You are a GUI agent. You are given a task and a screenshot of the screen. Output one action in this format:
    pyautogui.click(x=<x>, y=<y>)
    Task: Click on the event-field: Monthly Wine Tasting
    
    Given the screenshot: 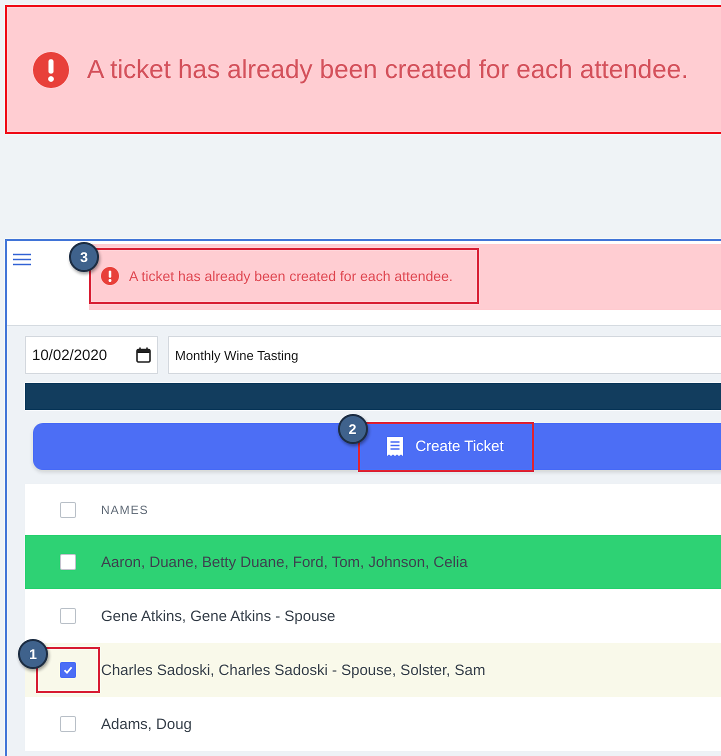 What is the action you would take?
    pyautogui.click(x=444, y=355)
    